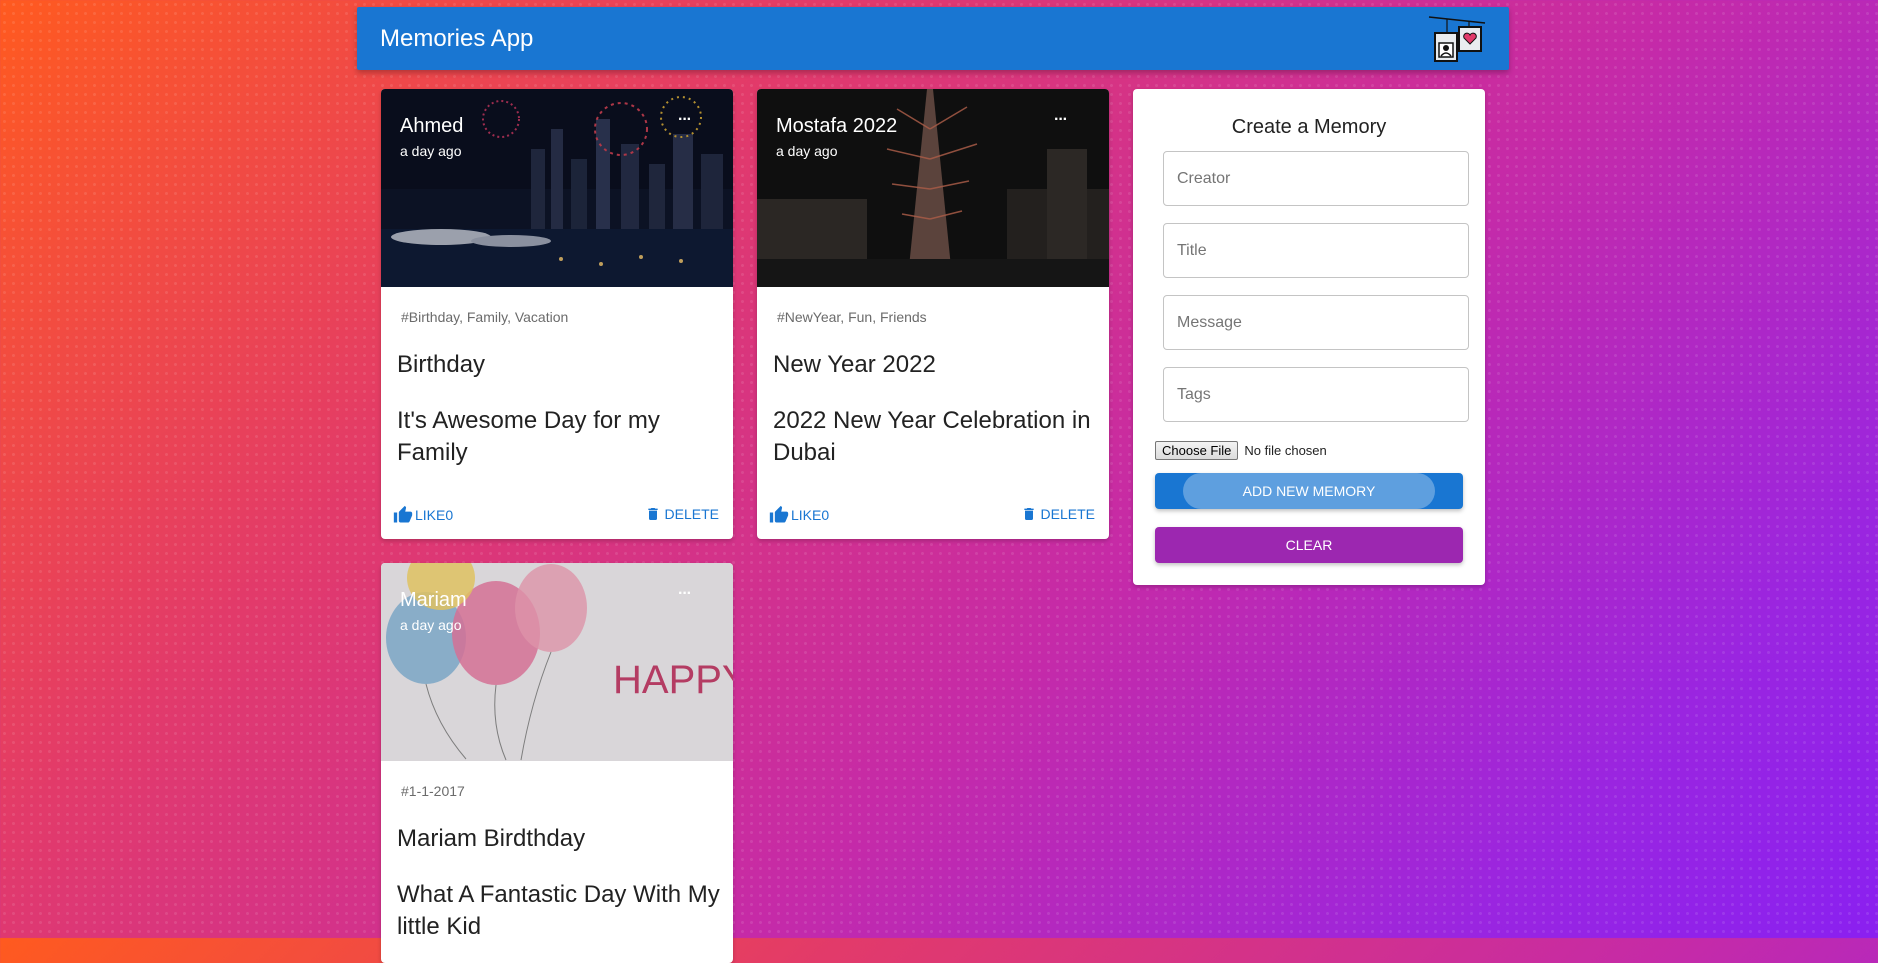  I want to click on app-bar: Memories App, so click(933, 38).